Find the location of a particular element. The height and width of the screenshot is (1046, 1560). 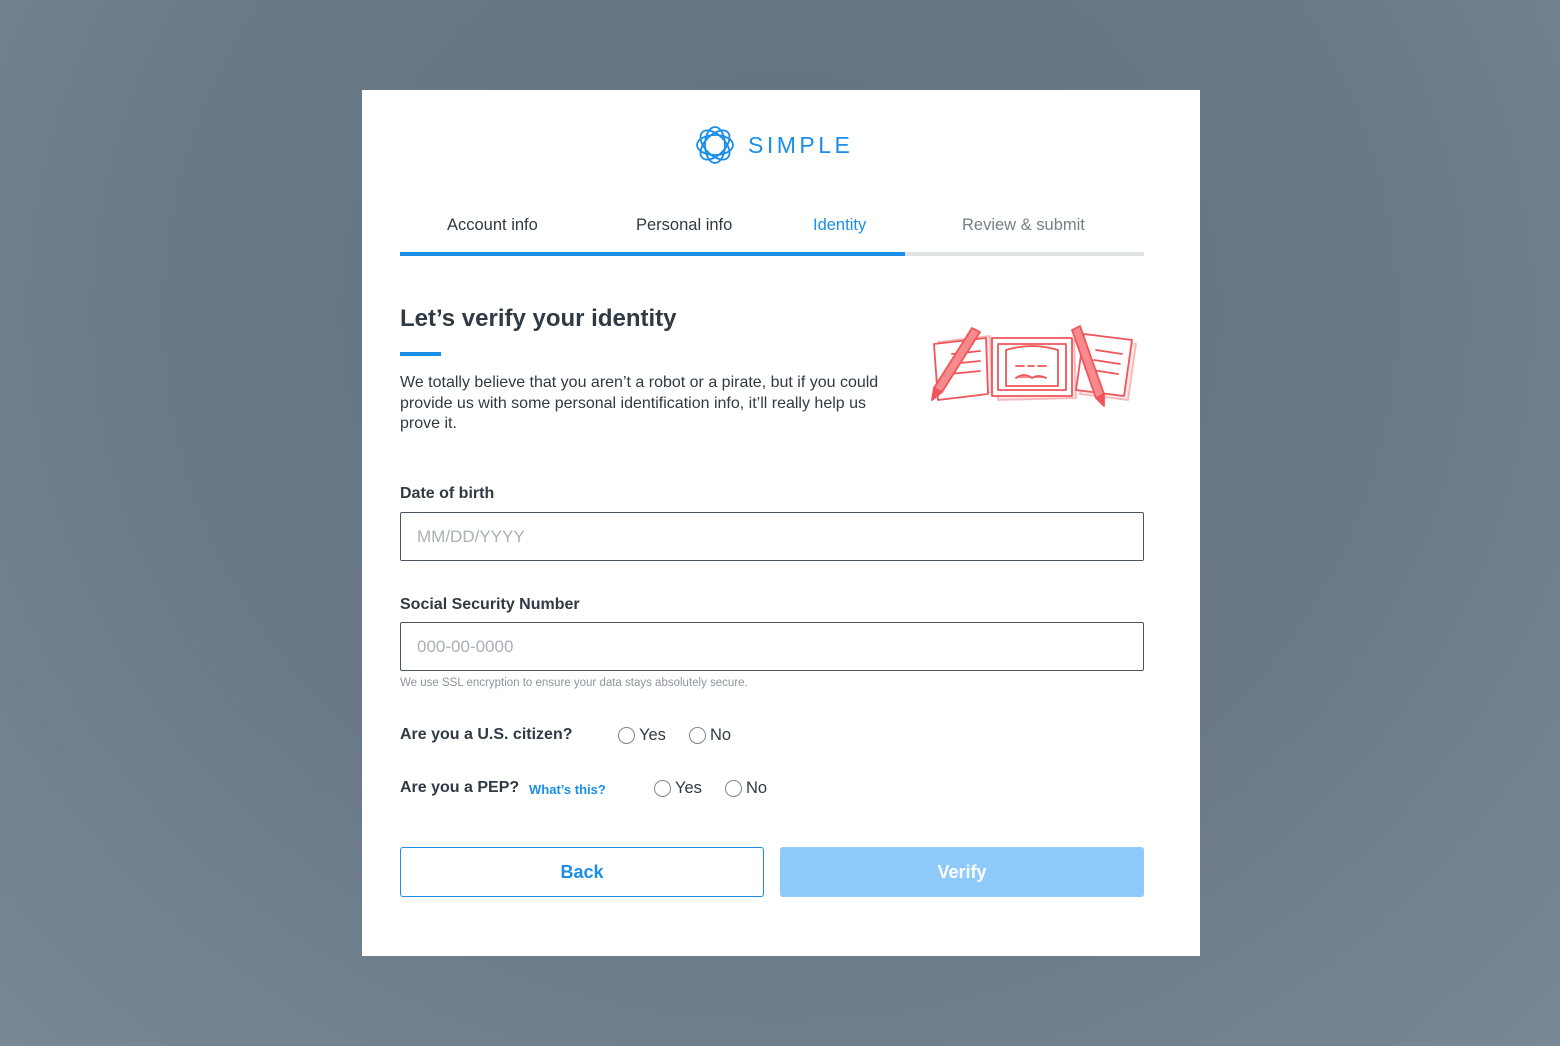

dob-label: Date of birth is located at coordinates (447, 493).